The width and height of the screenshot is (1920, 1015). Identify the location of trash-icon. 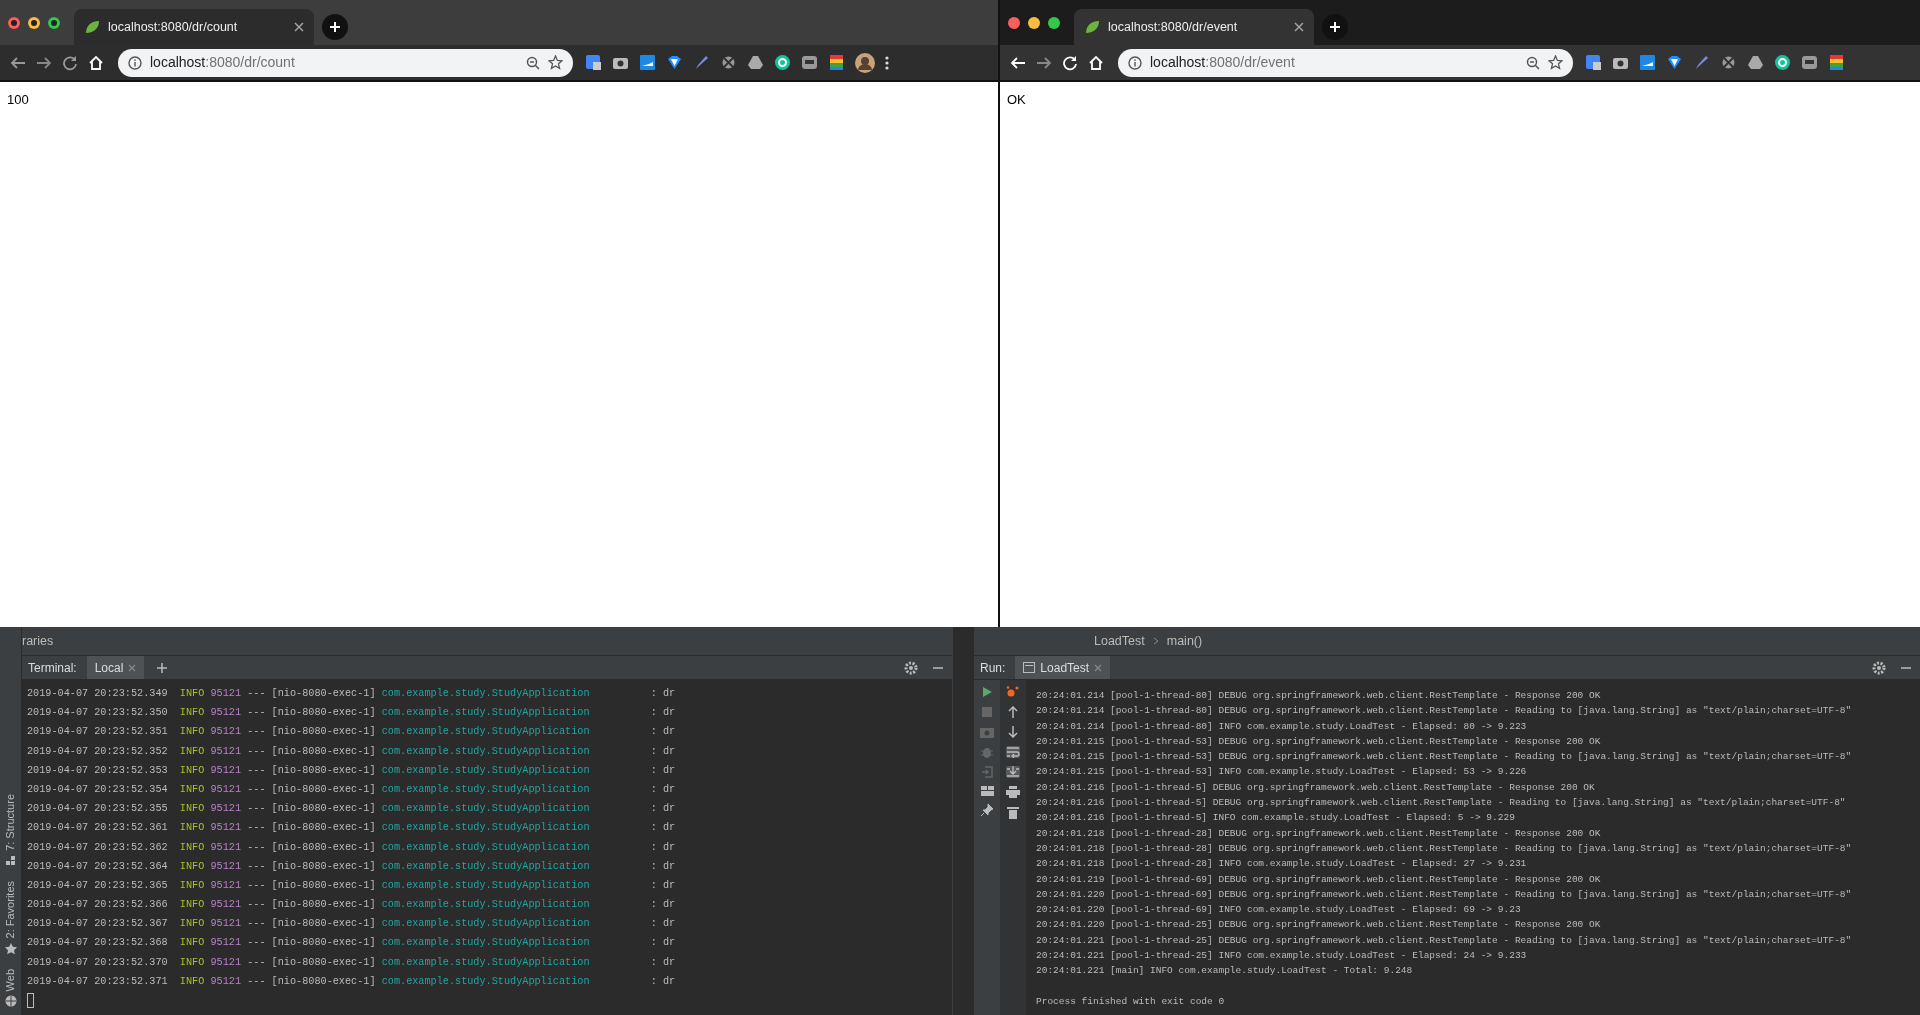
(1013, 812).